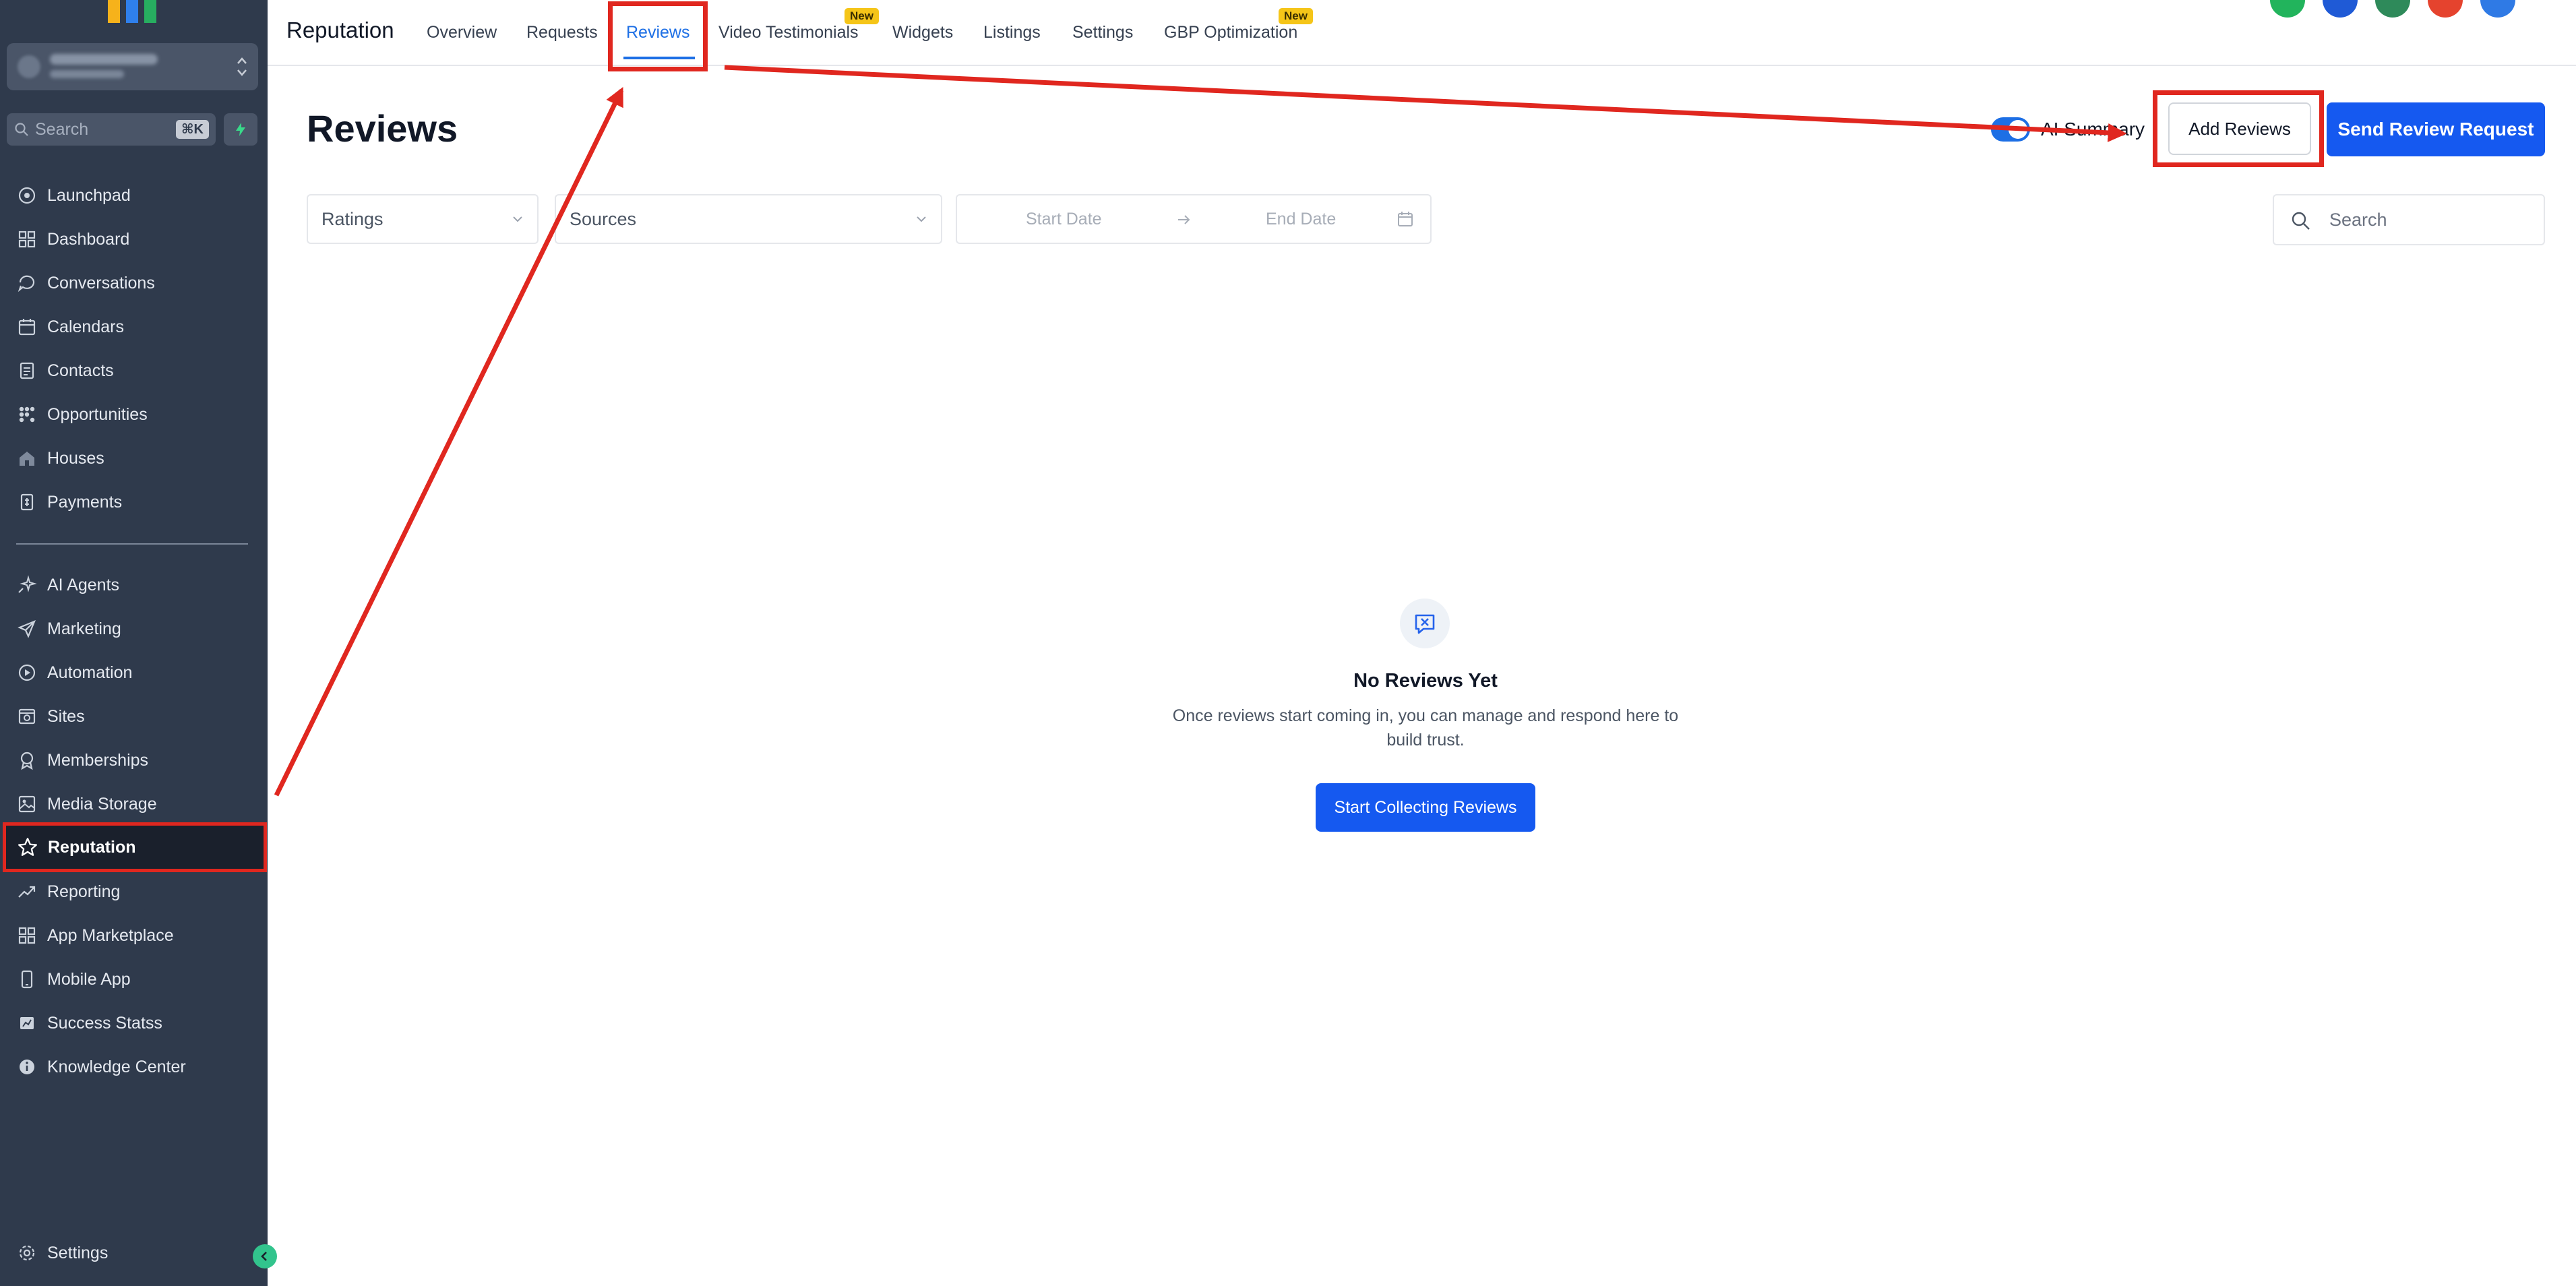 The image size is (2576, 1286). Describe the element at coordinates (922, 32) in the screenshot. I see `tab-widgets: Widgets` at that location.